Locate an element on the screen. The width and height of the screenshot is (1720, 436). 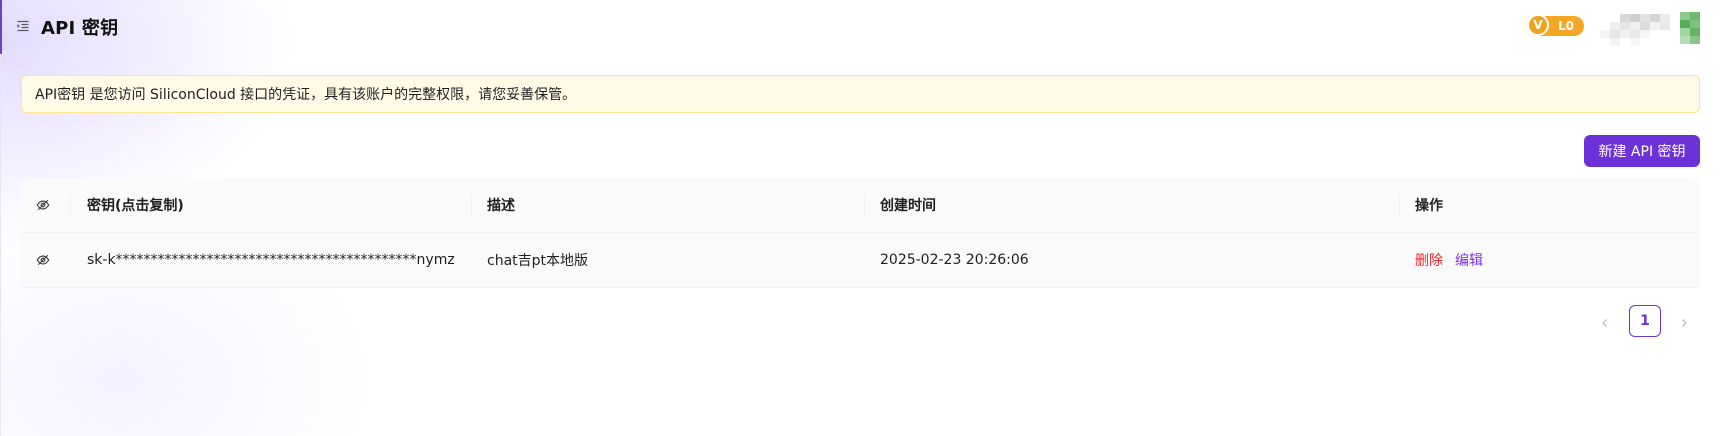
column-header-description: 描述 is located at coordinates (501, 206).